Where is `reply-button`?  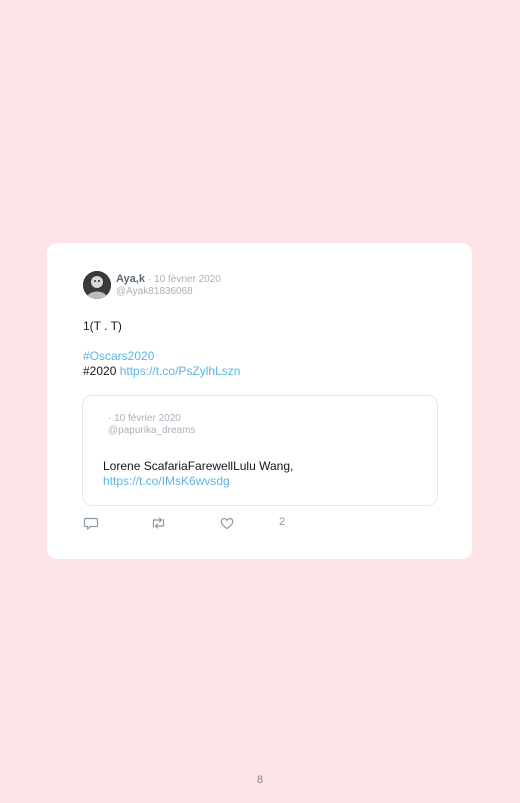 reply-button is located at coordinates (91, 523).